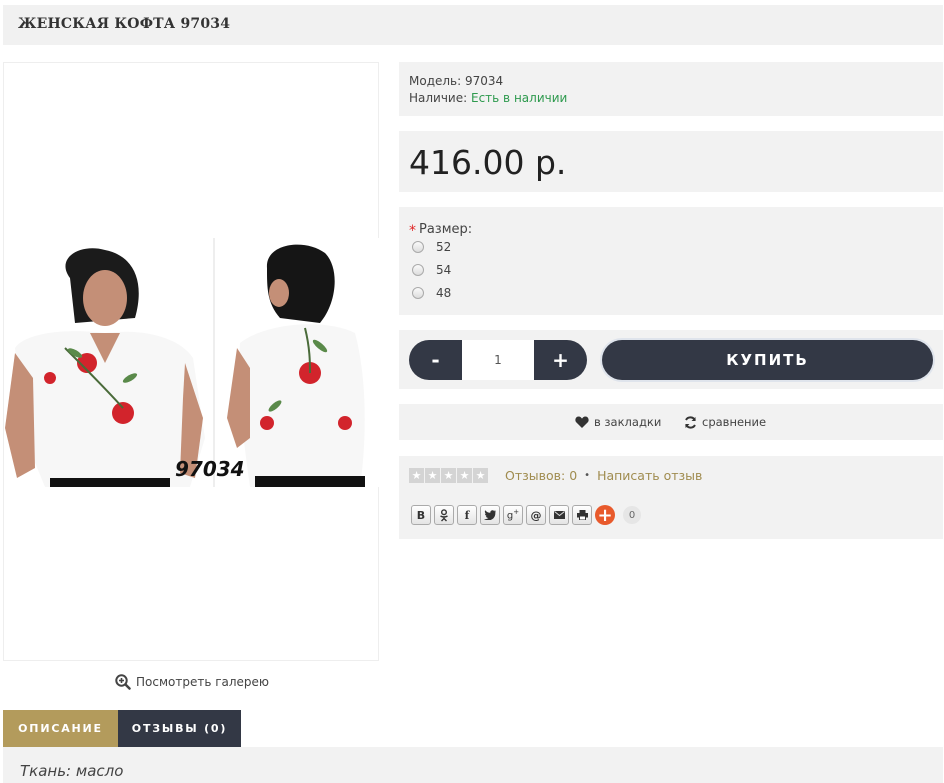  I want to click on title-bar: ЖЕНСКАЯ КОФТА 97034, so click(473, 25).